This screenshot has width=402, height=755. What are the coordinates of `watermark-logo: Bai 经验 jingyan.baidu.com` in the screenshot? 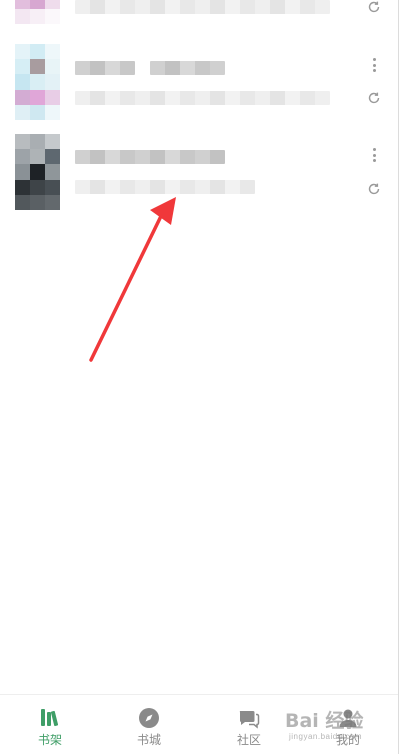 It's located at (330, 726).